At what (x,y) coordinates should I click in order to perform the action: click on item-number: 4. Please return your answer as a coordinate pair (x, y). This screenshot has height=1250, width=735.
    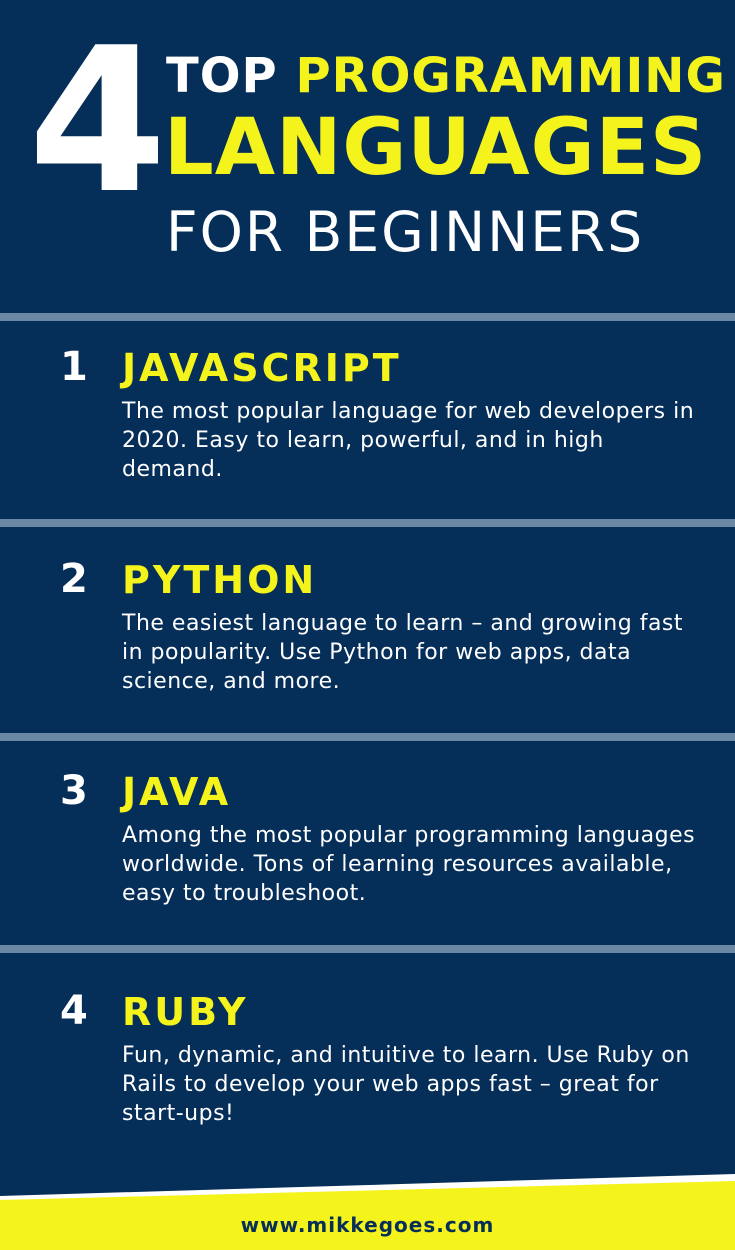
    Looking at the image, I should click on (74, 1011).